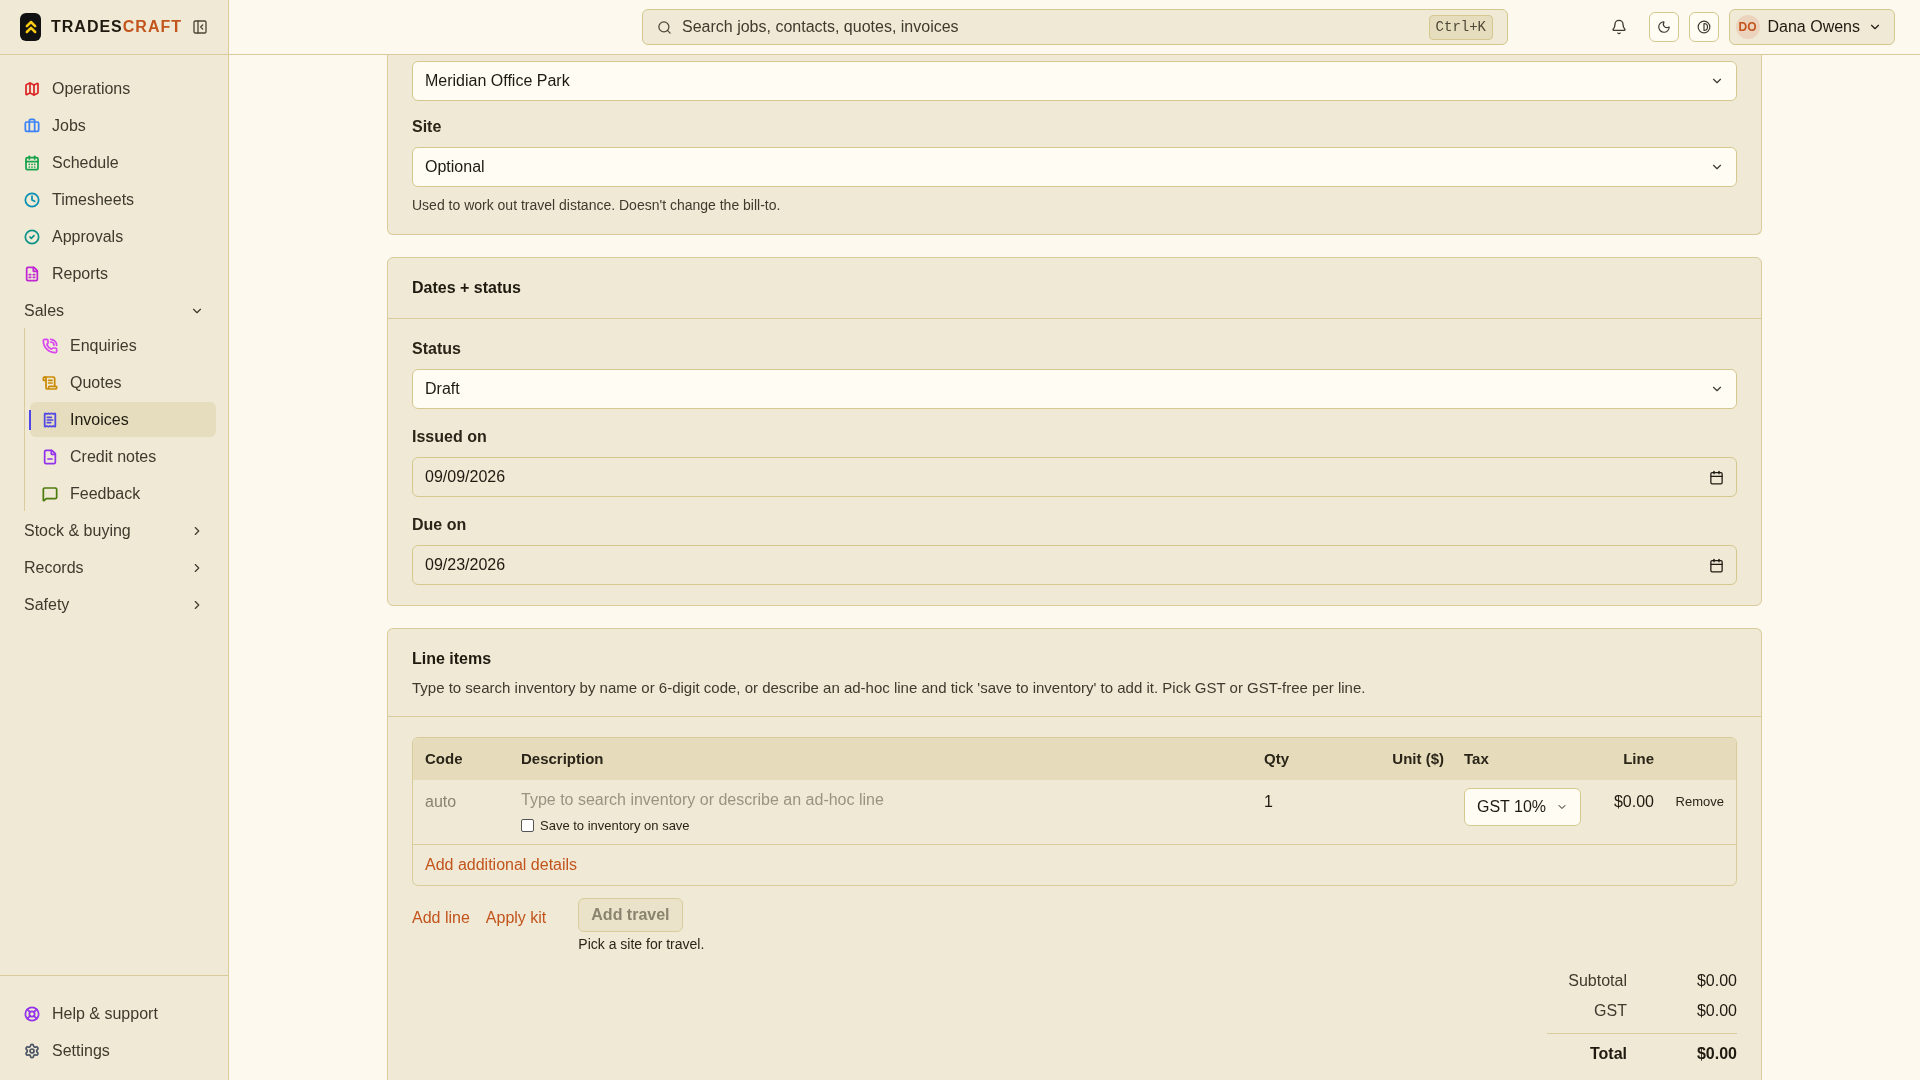 The width and height of the screenshot is (1920, 1080). What do you see at coordinates (441, 802) in the screenshot?
I see `table-cell-text: auto` at bounding box center [441, 802].